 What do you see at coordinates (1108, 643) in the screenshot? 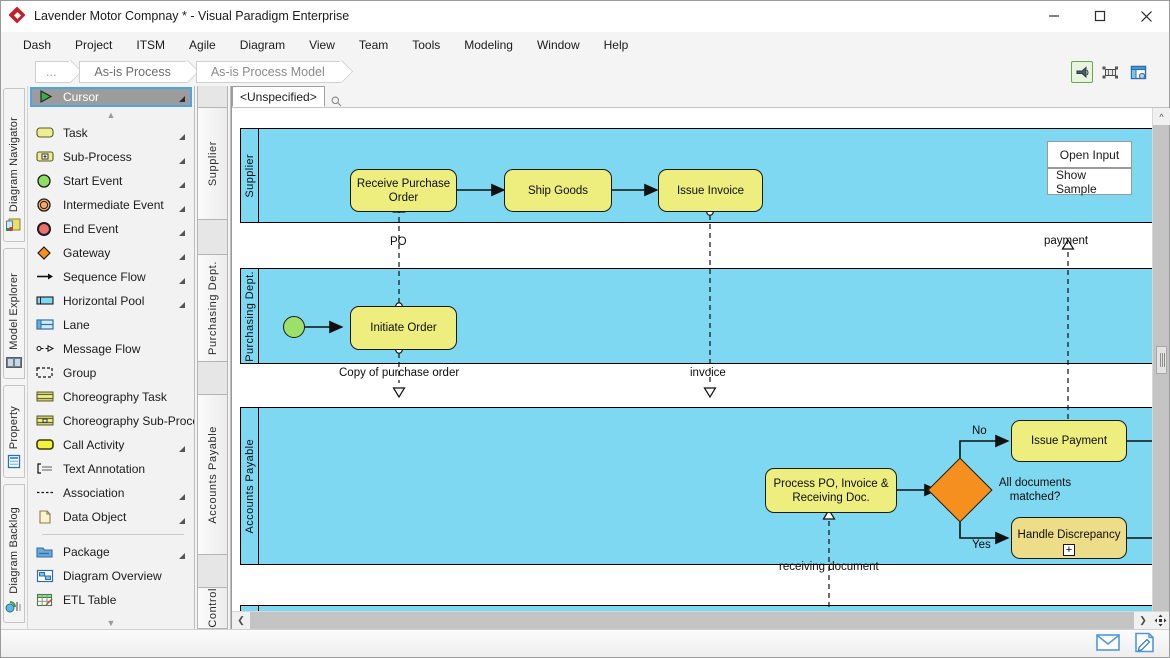
I see `mail-envelope-icon` at bounding box center [1108, 643].